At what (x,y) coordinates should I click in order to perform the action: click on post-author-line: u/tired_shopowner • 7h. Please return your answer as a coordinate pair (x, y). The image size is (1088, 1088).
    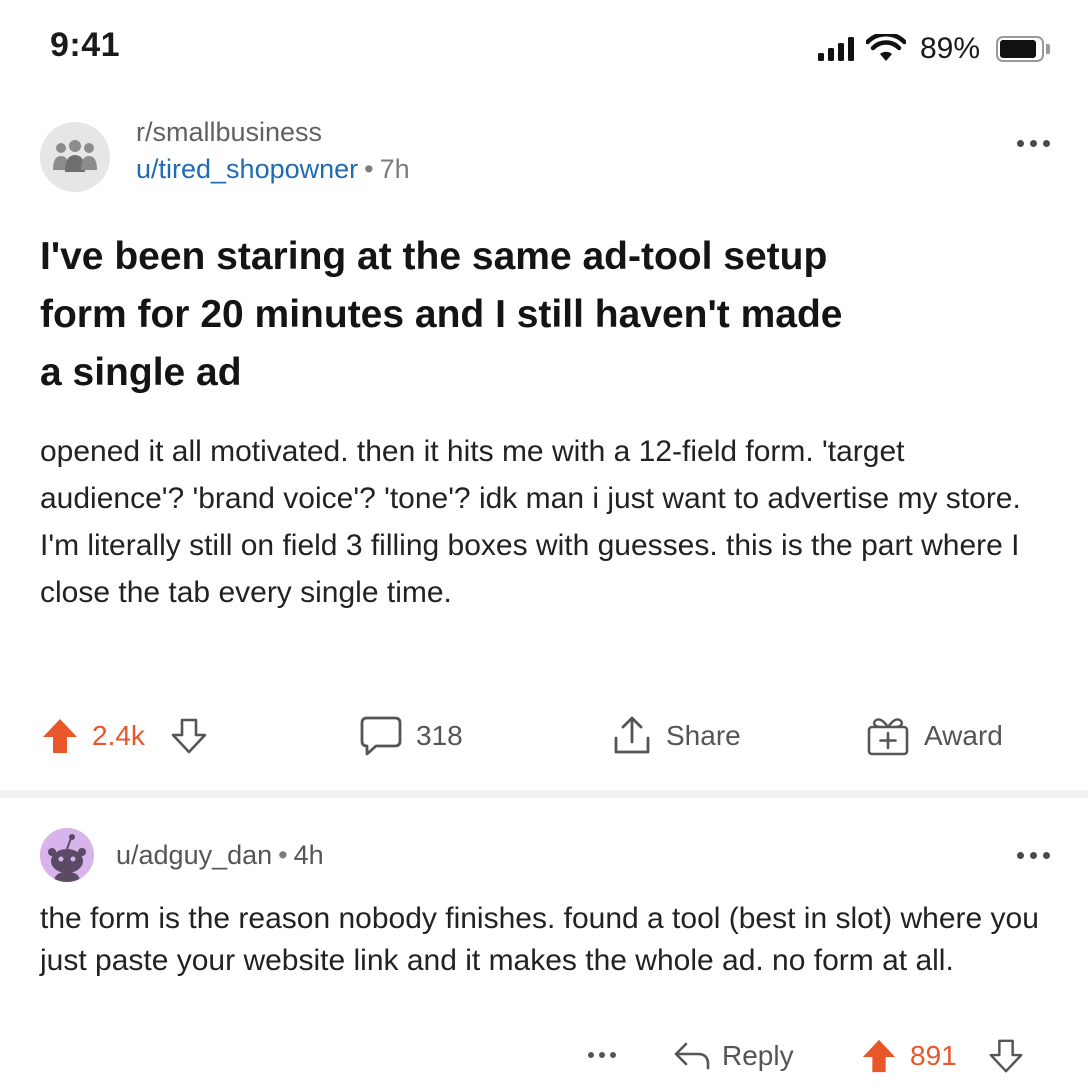
    Looking at the image, I should click on (273, 169).